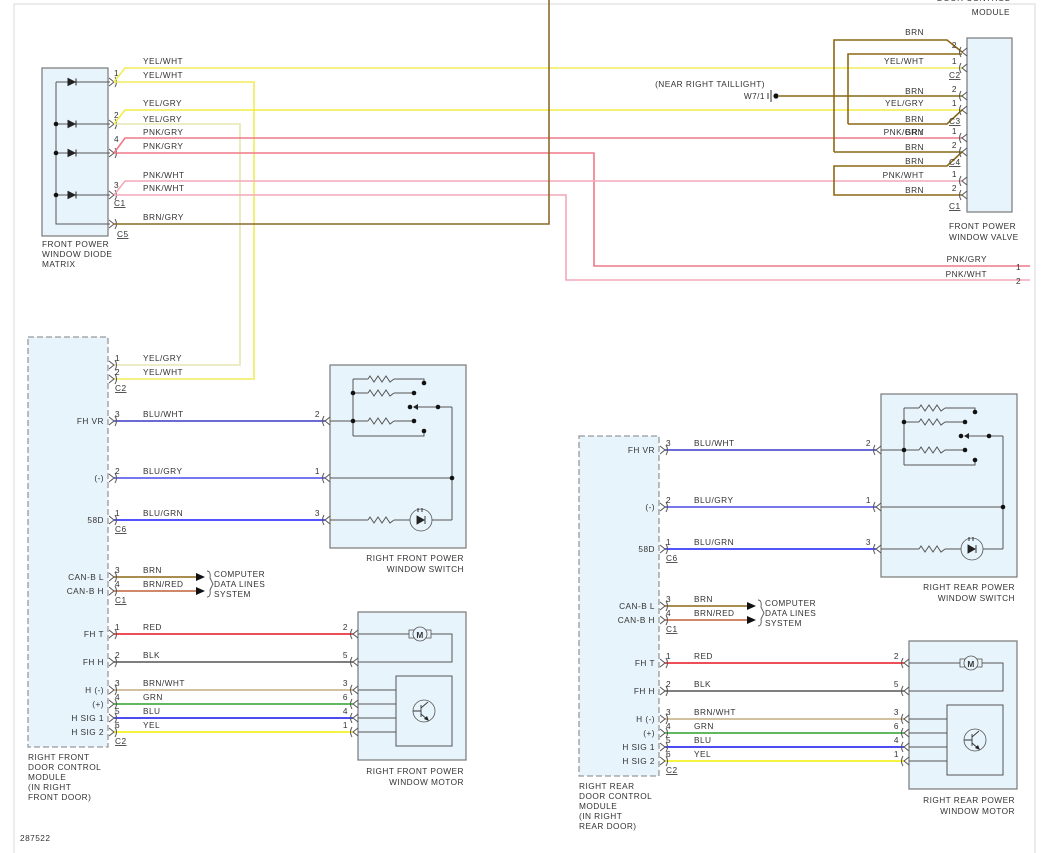 The width and height of the screenshot is (1041, 853). I want to click on valve-connector-label: C1, so click(955, 206).